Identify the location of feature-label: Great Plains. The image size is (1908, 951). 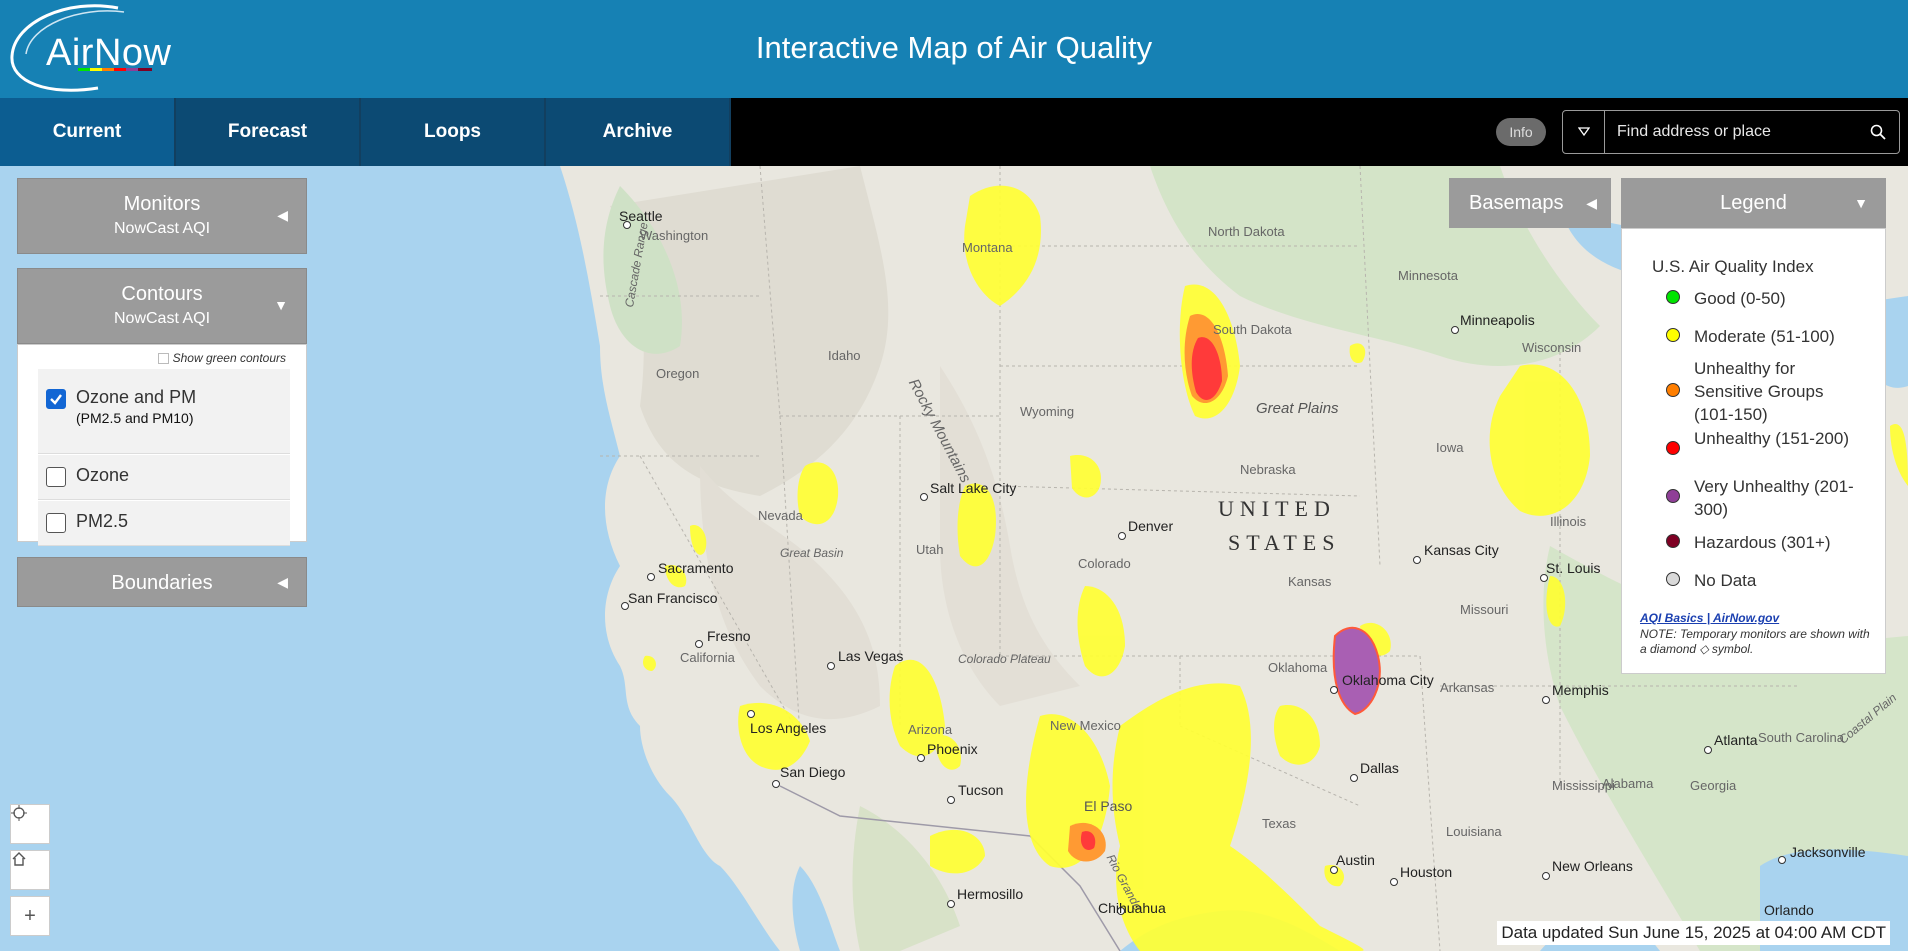
(1297, 408).